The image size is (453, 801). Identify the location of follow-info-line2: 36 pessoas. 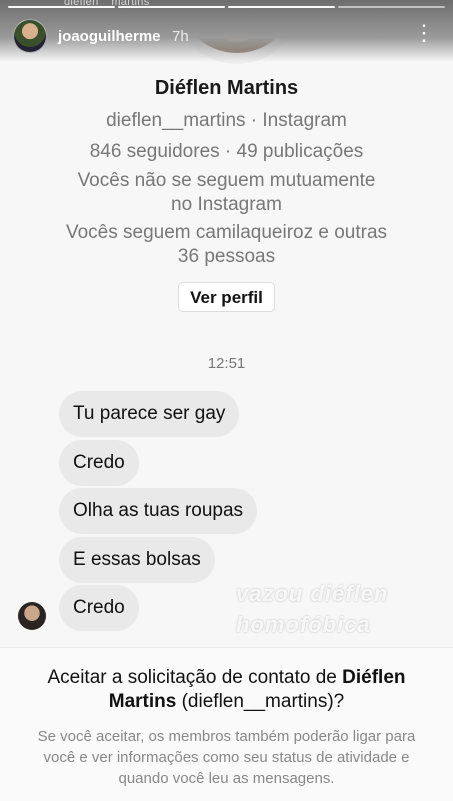
(226, 256).